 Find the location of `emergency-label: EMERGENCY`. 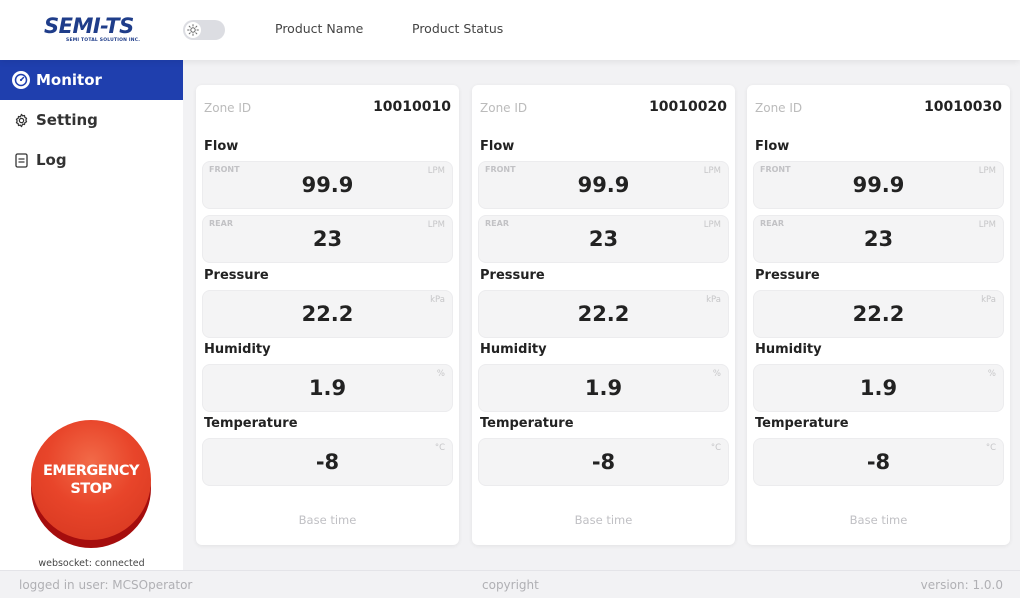

emergency-label: EMERGENCY is located at coordinates (91, 471).